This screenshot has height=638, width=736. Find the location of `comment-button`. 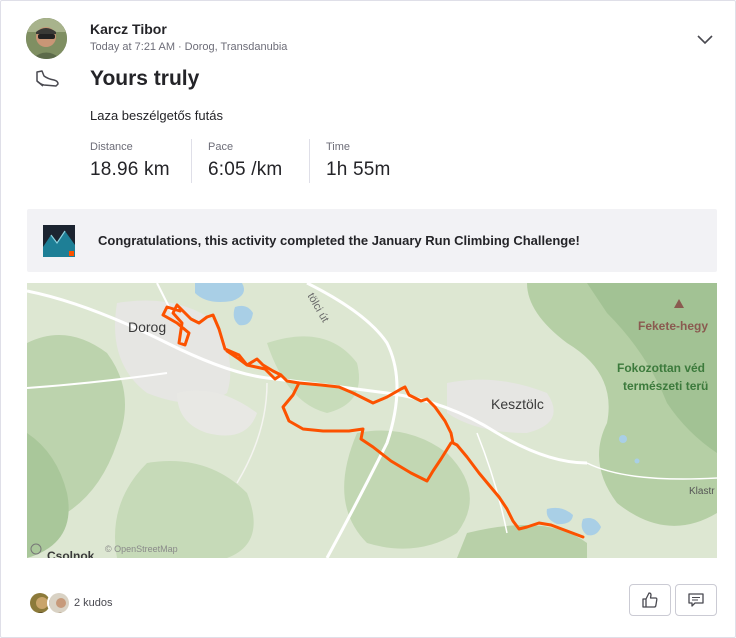

comment-button is located at coordinates (696, 600).